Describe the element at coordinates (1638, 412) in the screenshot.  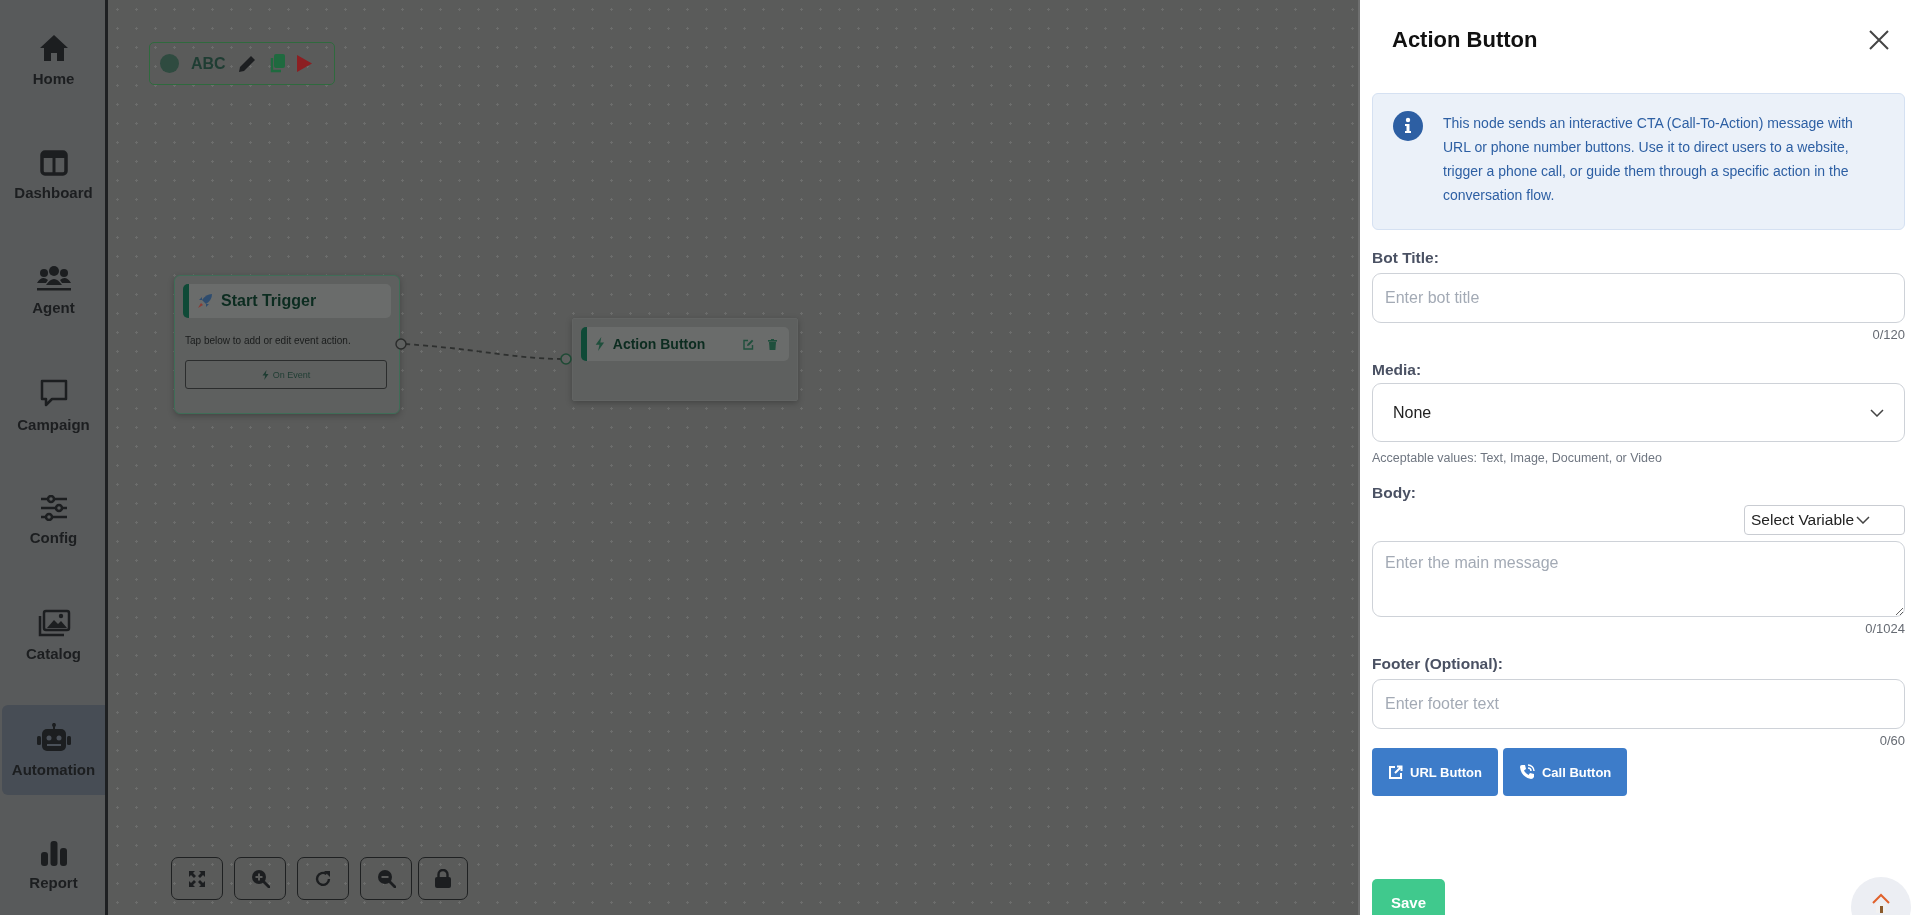
I see `media-dropdown: None` at that location.